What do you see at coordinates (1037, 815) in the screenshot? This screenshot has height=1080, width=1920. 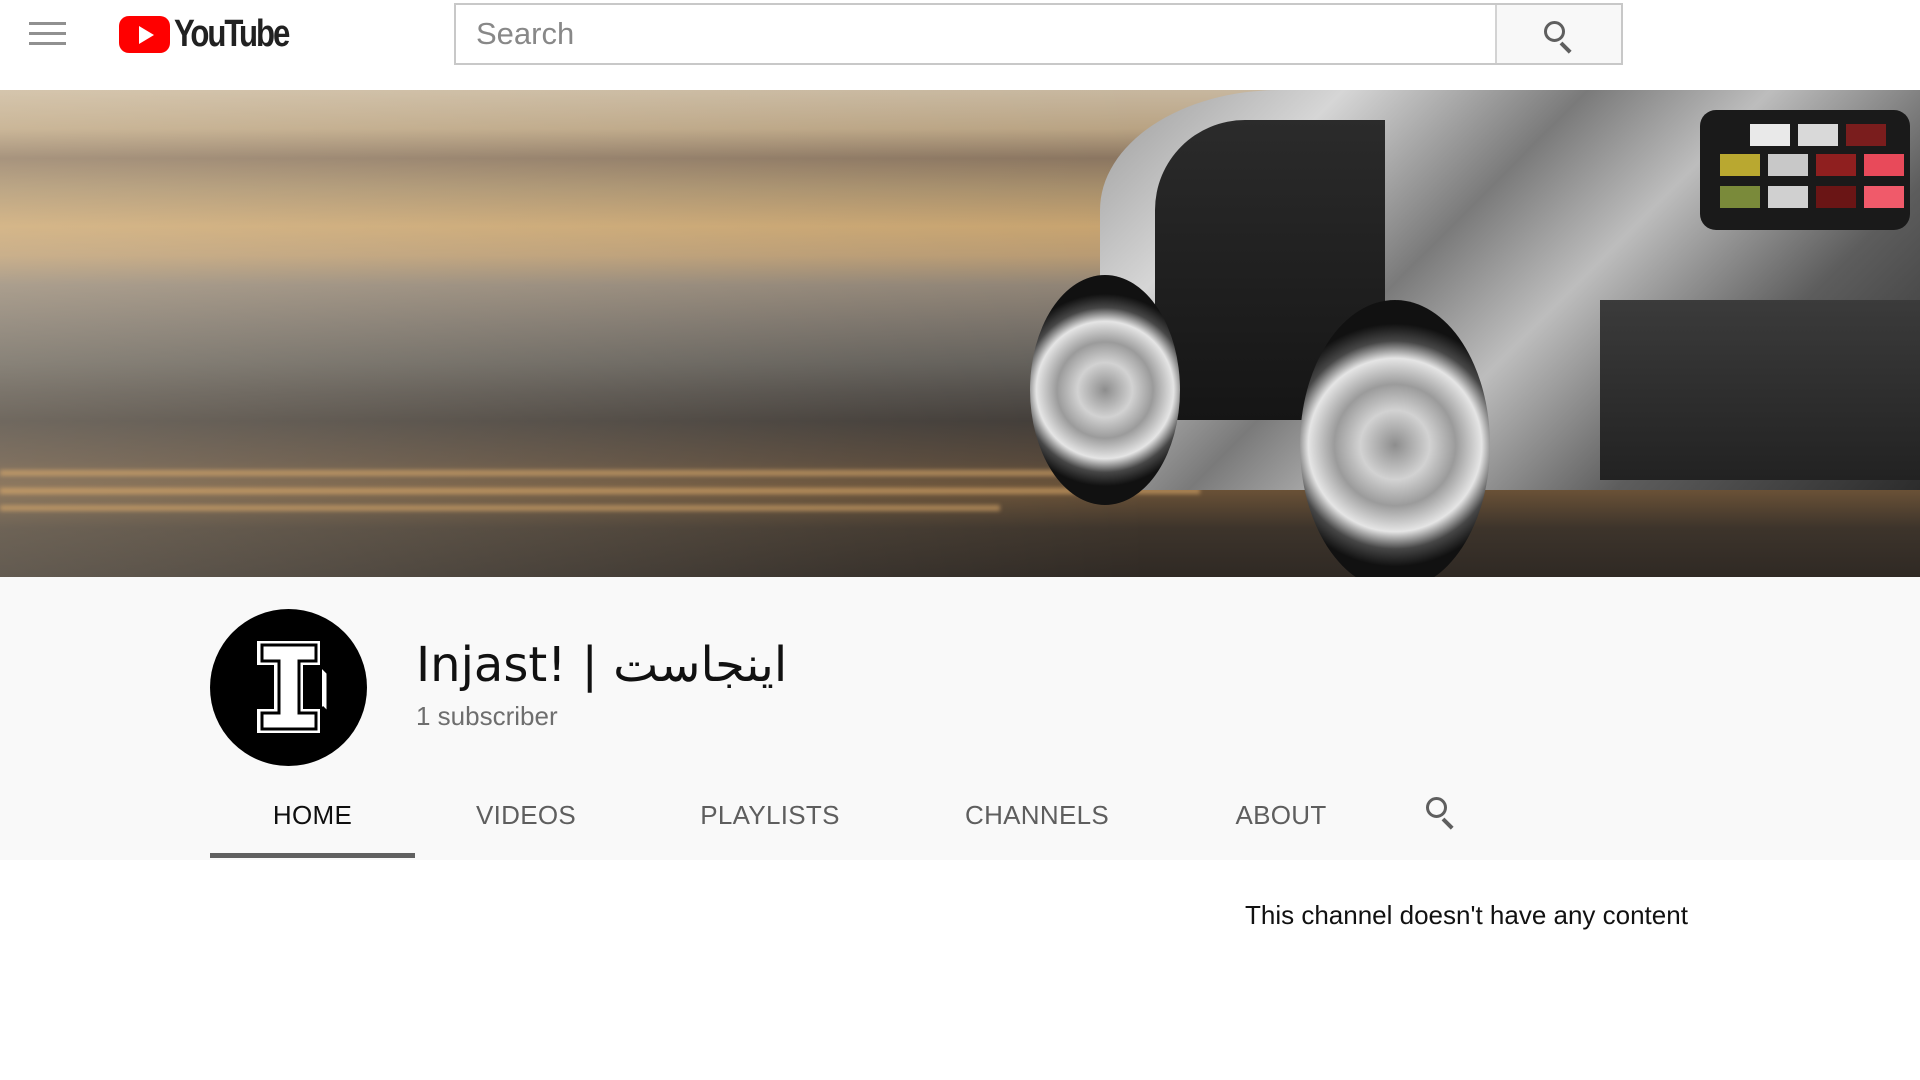 I see `tab-channels: CHANNELS` at bounding box center [1037, 815].